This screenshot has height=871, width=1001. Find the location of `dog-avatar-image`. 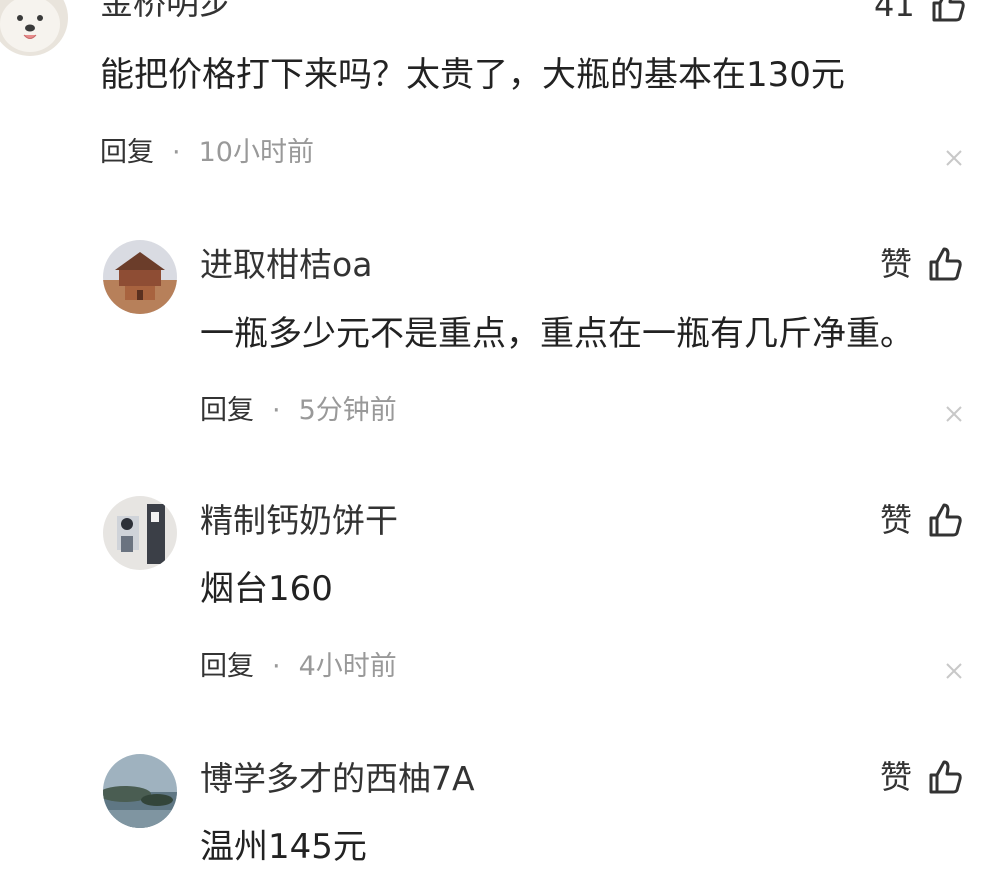

dog-avatar-image is located at coordinates (34, 28).